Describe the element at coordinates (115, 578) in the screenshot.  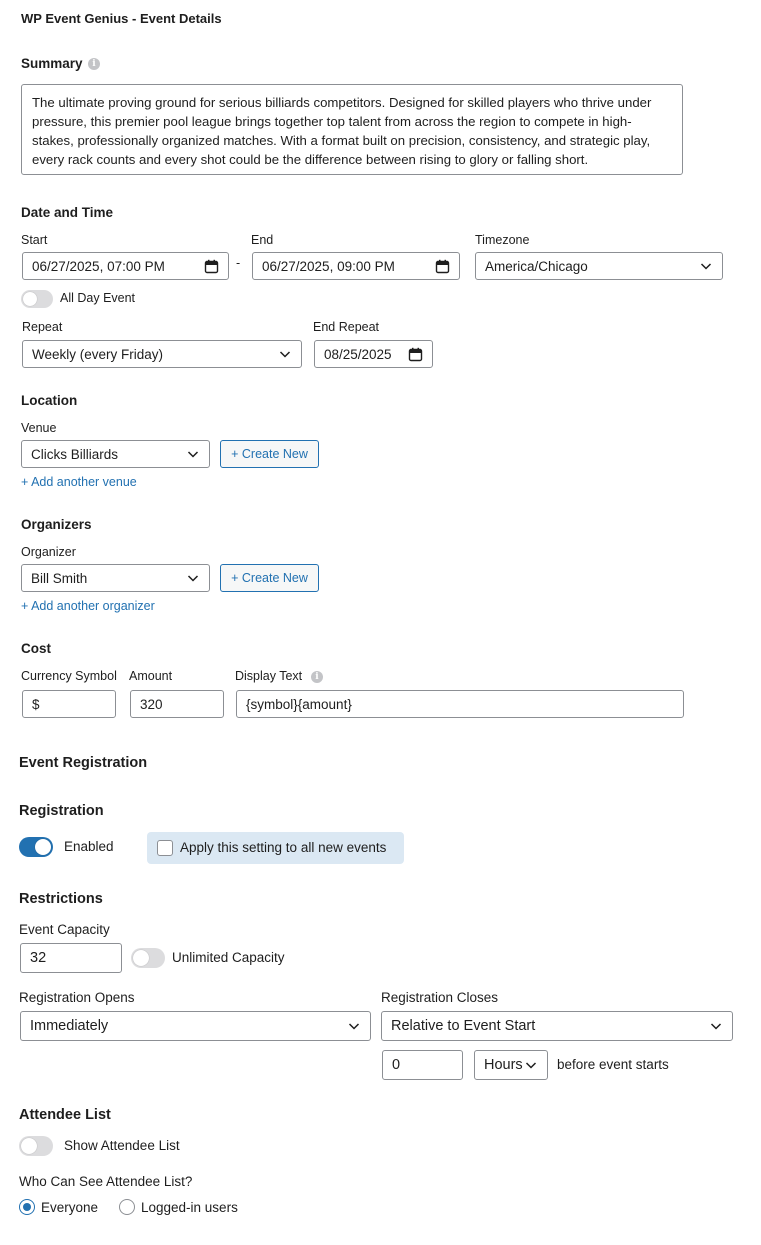
I see `organizer-select: Bill Smith` at that location.